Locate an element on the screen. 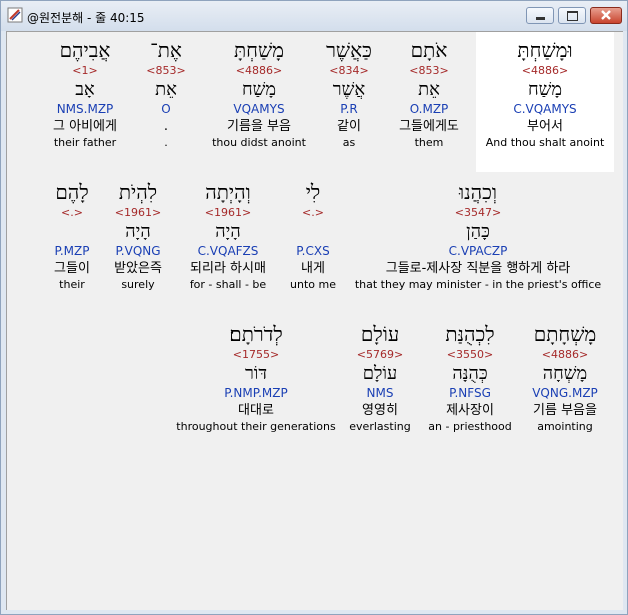 This screenshot has width=628, height=615. maximize-icon is located at coordinates (572, 16).